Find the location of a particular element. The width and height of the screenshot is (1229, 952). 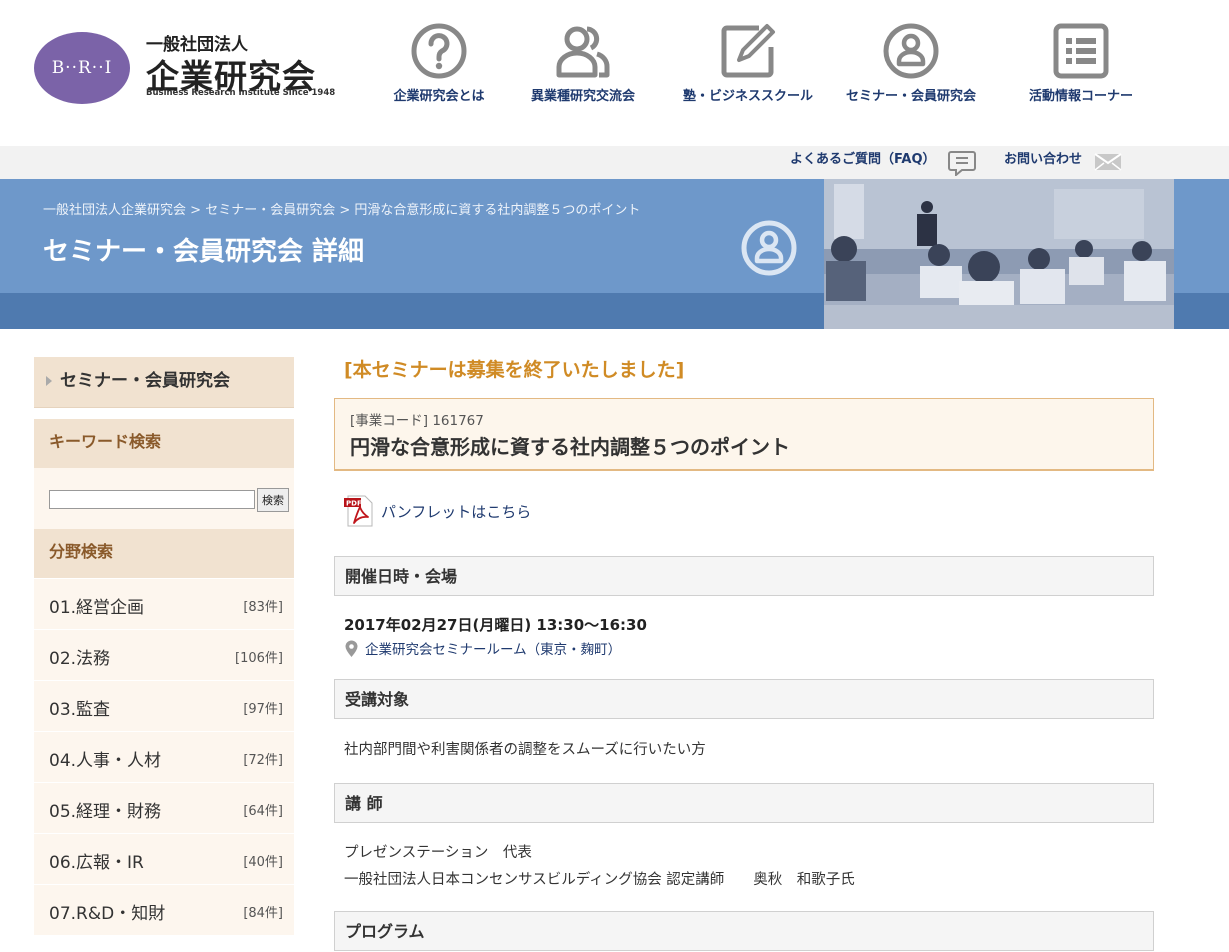

closed-notice: [本セミナーは募集を終了いたしました] is located at coordinates (514, 370).